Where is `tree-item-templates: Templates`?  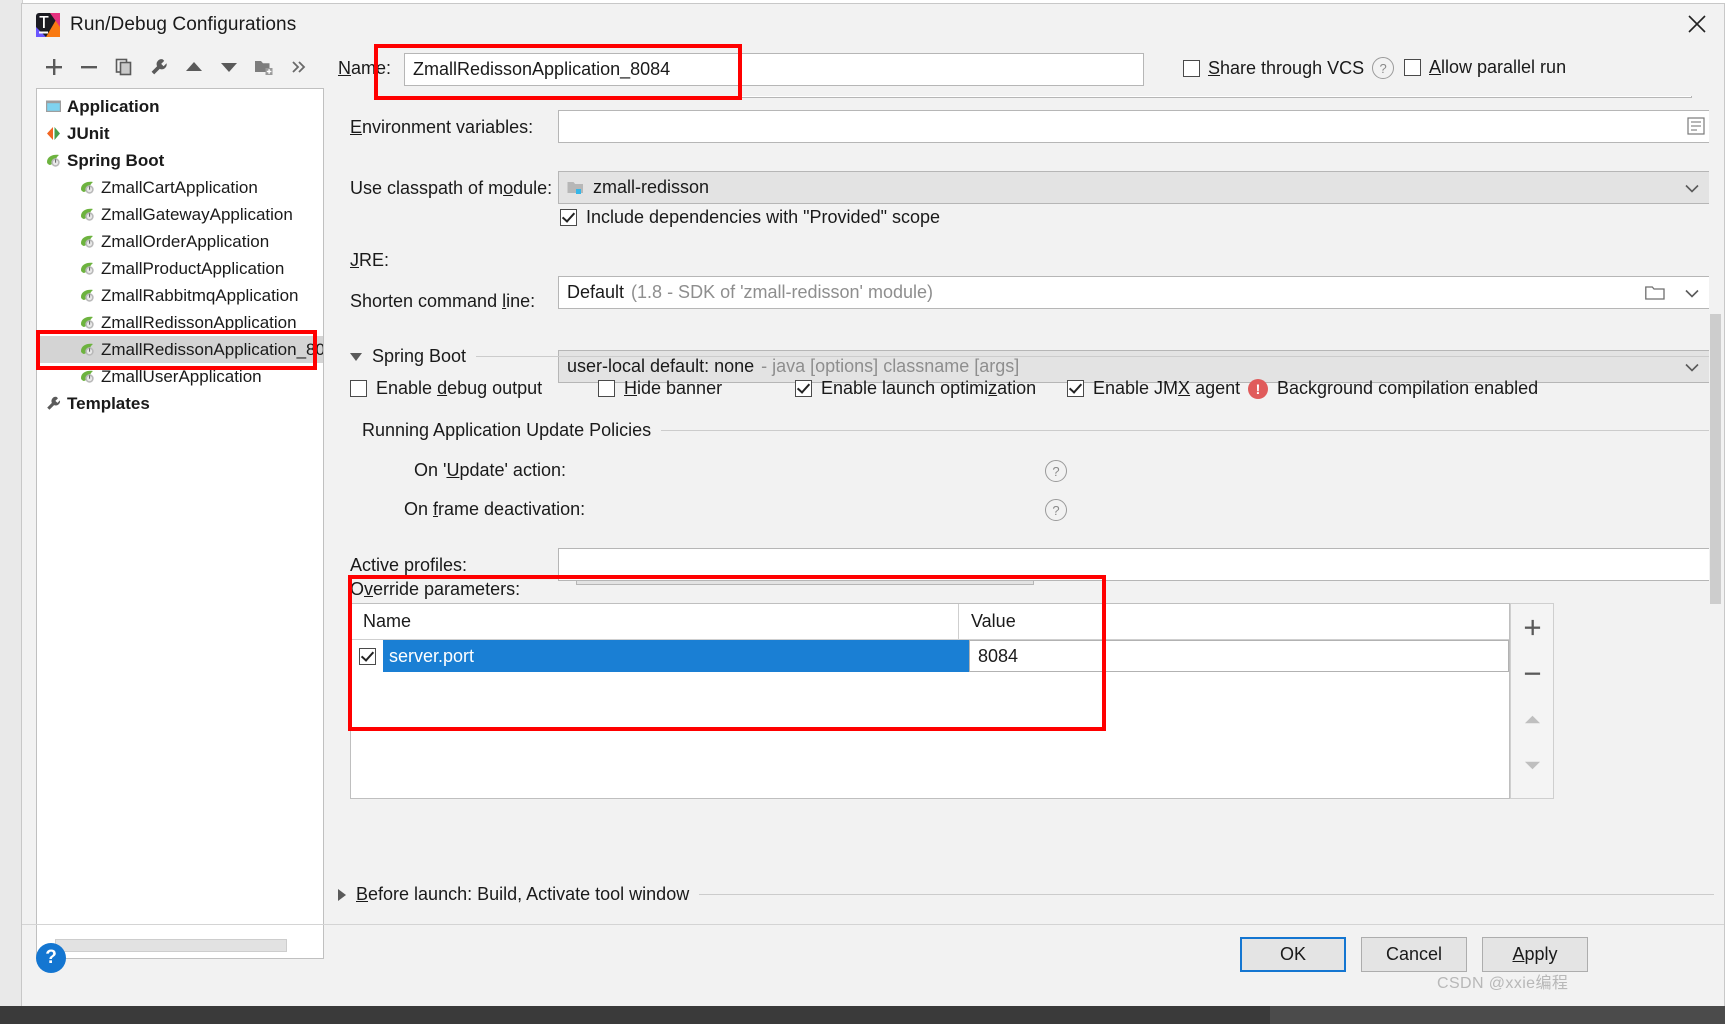 tree-item-templates: Templates is located at coordinates (180, 403).